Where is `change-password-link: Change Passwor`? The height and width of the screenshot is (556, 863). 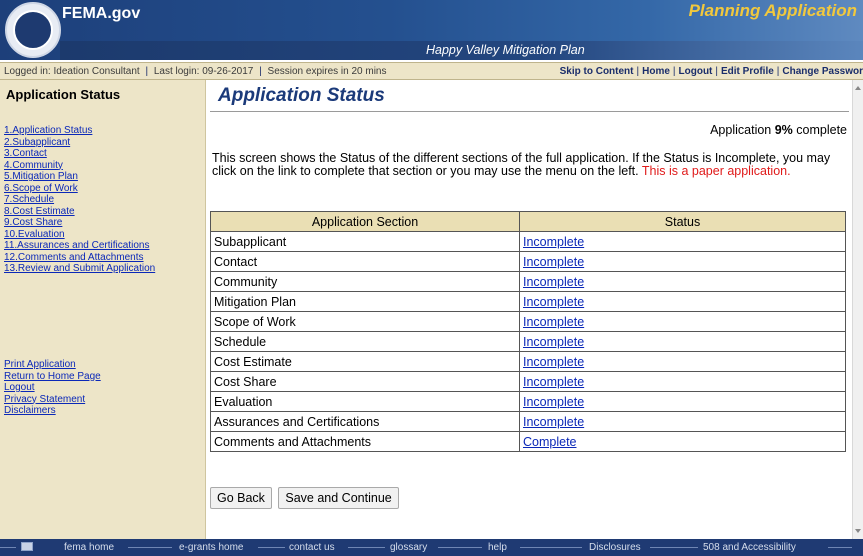
change-password-link: Change Passwor is located at coordinates (822, 71).